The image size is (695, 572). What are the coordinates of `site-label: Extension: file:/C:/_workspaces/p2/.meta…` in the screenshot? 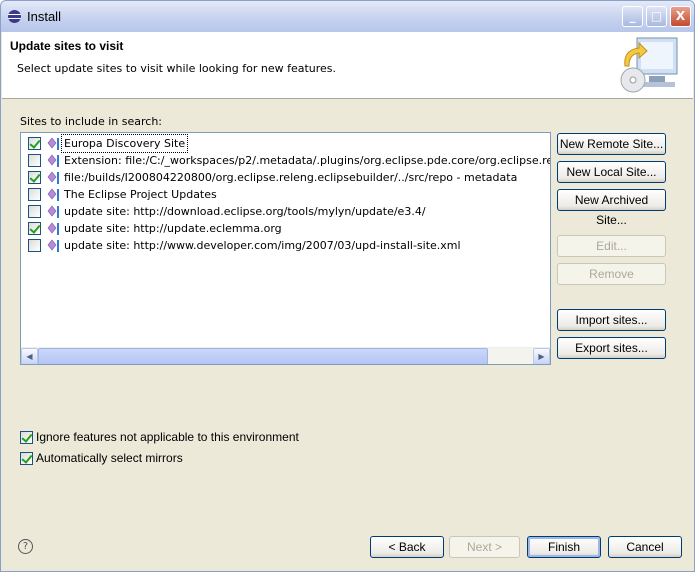 It's located at (307, 160).